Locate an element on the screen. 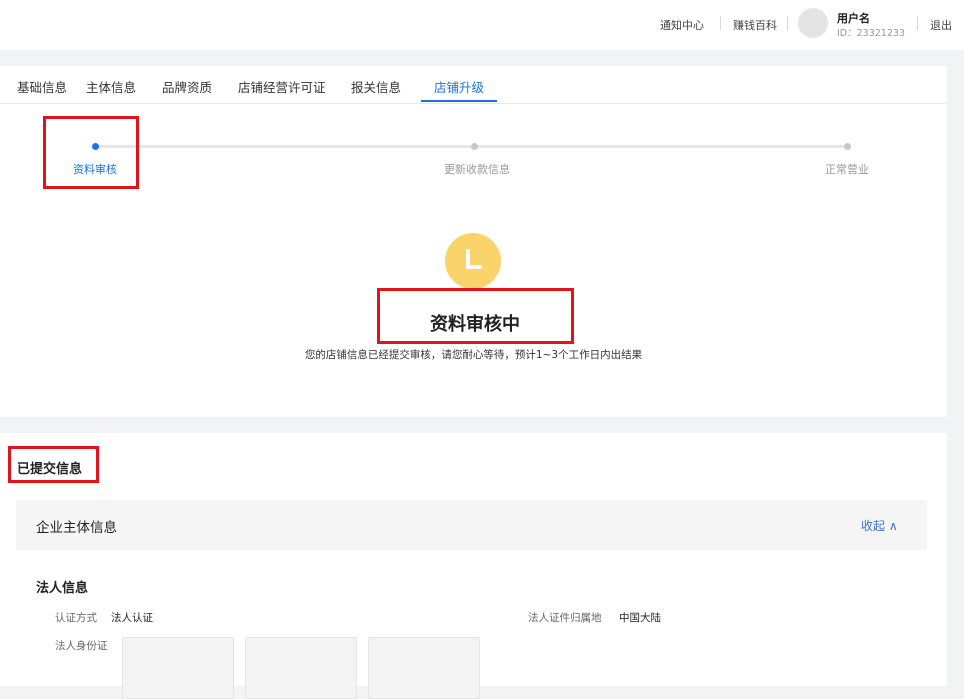 The width and height of the screenshot is (964, 699). auth-method-value: 法人认证 is located at coordinates (132, 618).